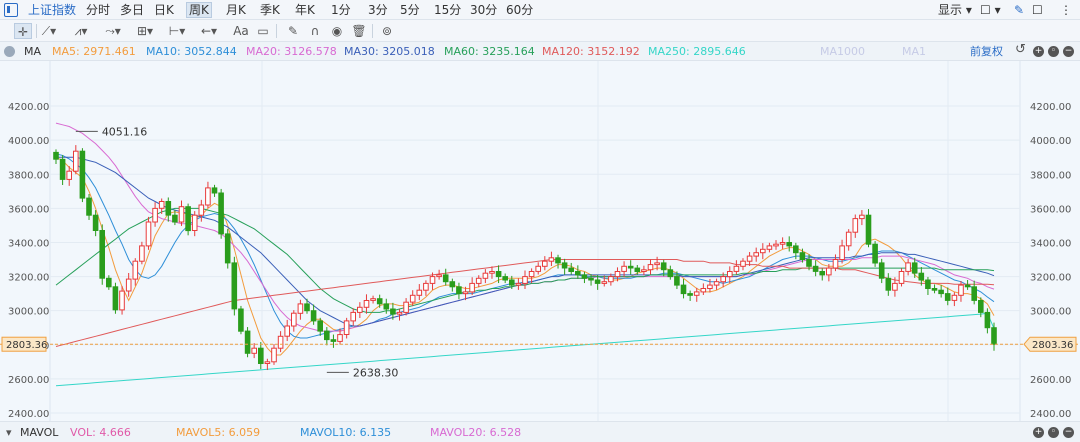 The height and width of the screenshot is (442, 1080). Describe the element at coordinates (410, 10) in the screenshot. I see `period-5min: 5分` at that location.